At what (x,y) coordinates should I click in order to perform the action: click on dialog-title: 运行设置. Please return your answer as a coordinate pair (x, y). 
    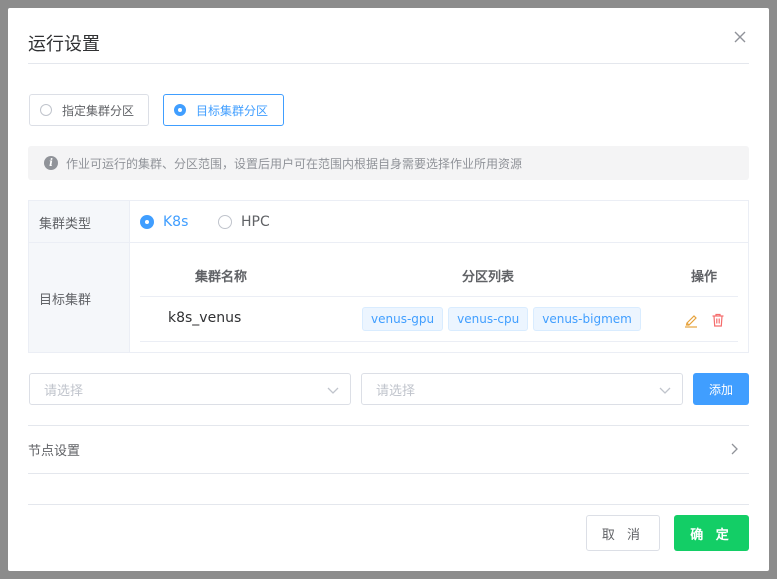
    Looking at the image, I should click on (64, 44).